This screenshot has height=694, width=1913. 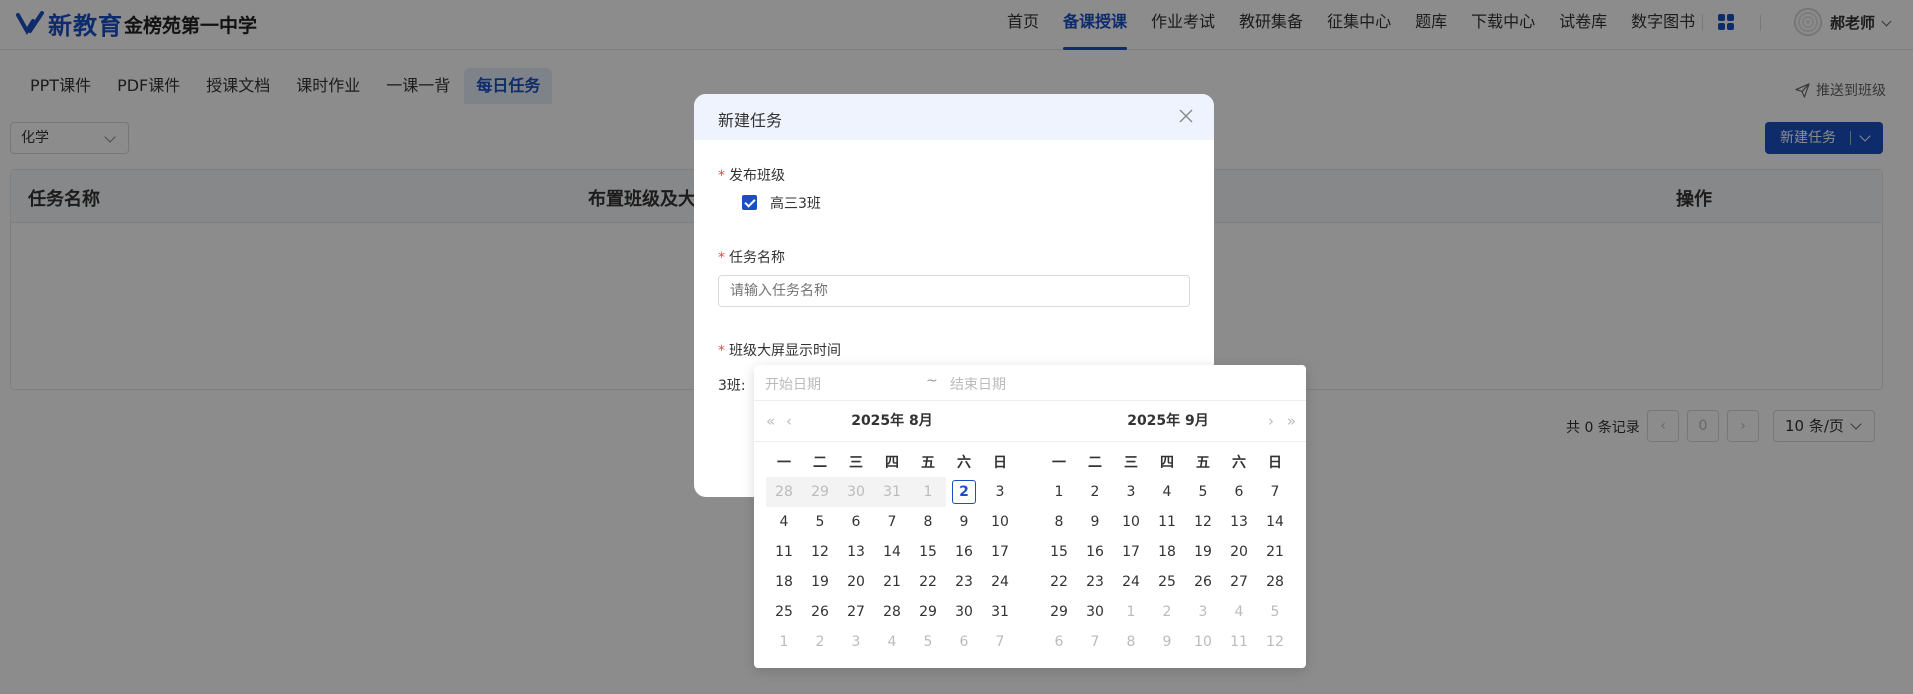 What do you see at coordinates (793, 384) in the screenshot?
I see `start-date-input: 开始日期` at bounding box center [793, 384].